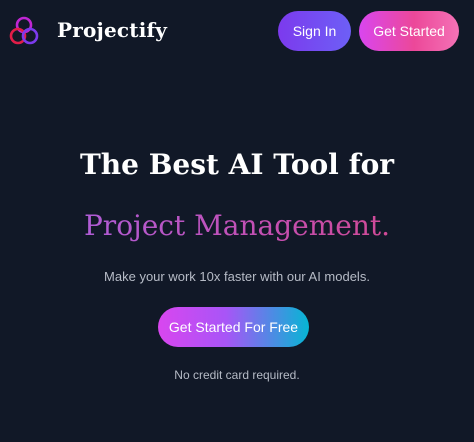  I want to click on site-header: Projectify Sign In Get Started, so click(237, 31).